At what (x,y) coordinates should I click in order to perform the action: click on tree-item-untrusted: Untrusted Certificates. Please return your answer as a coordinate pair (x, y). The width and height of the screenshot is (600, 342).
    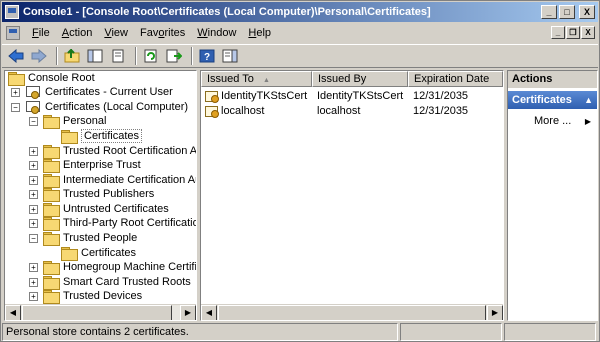
    Looking at the image, I should click on (106, 209).